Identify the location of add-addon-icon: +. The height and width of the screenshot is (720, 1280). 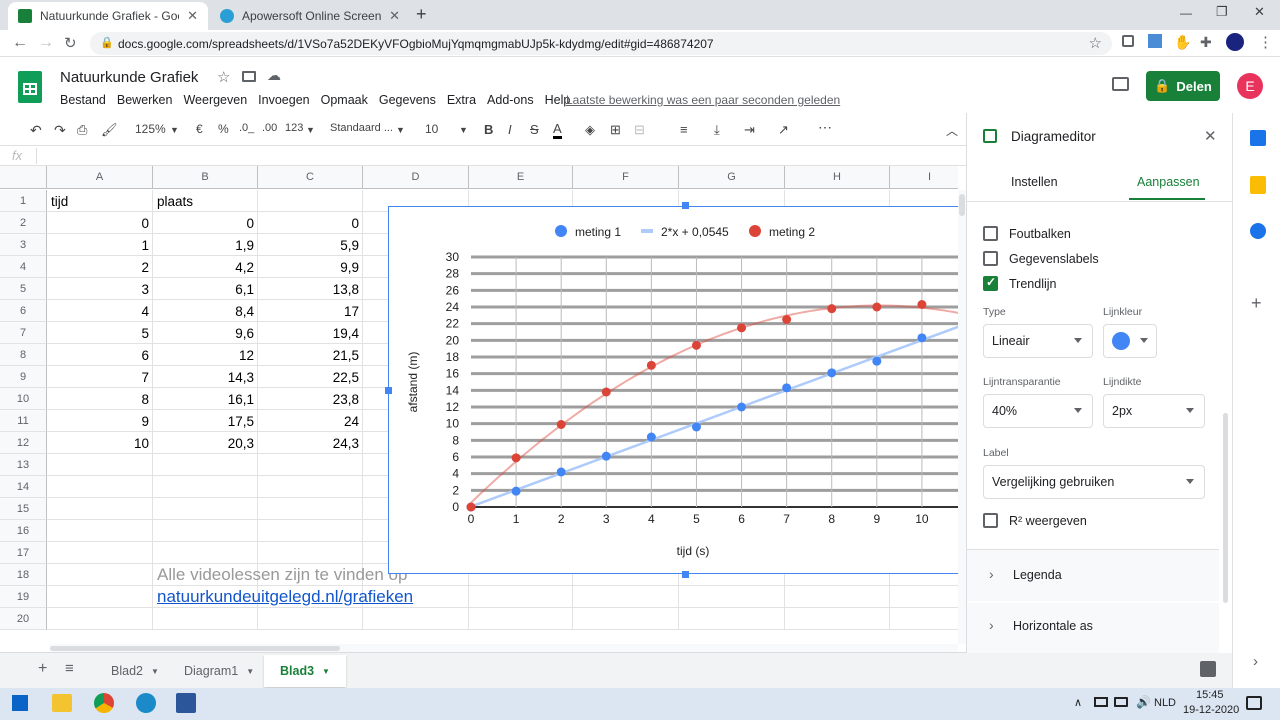
(1256, 303).